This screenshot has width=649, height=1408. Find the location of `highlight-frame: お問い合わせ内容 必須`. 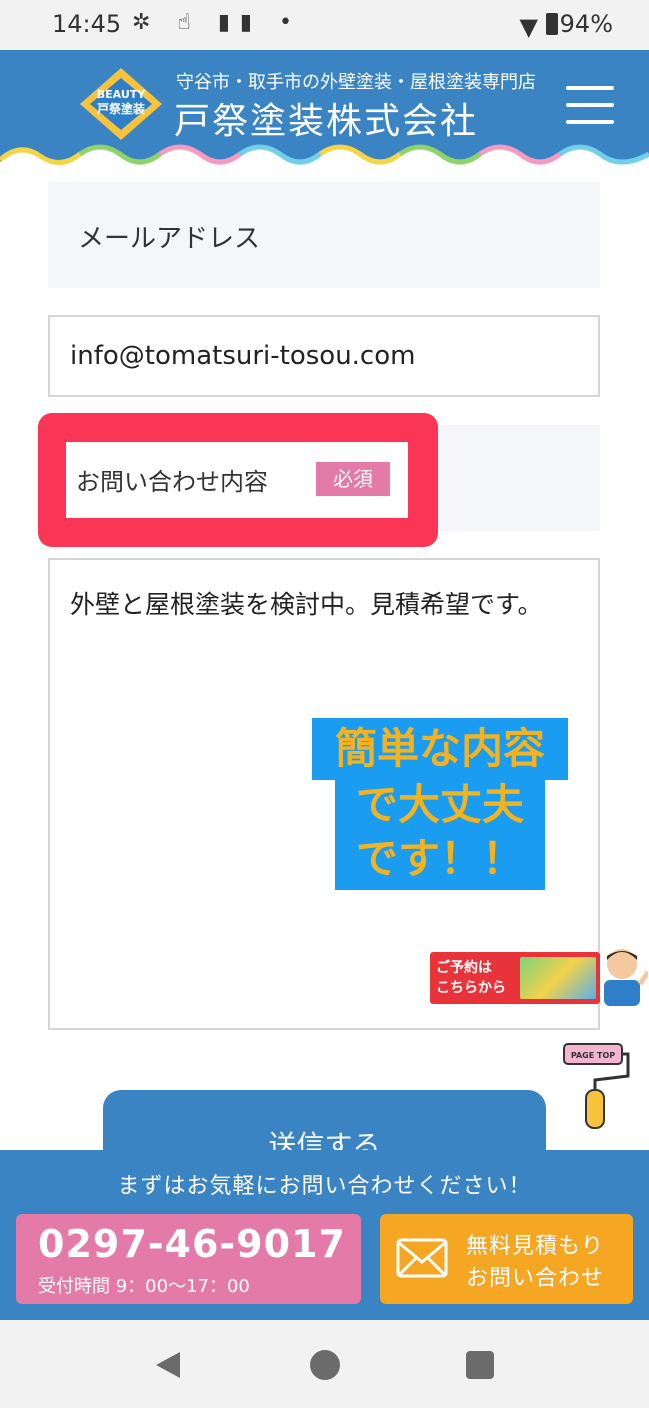

highlight-frame: お問い合わせ内容 必須 is located at coordinates (238, 480).